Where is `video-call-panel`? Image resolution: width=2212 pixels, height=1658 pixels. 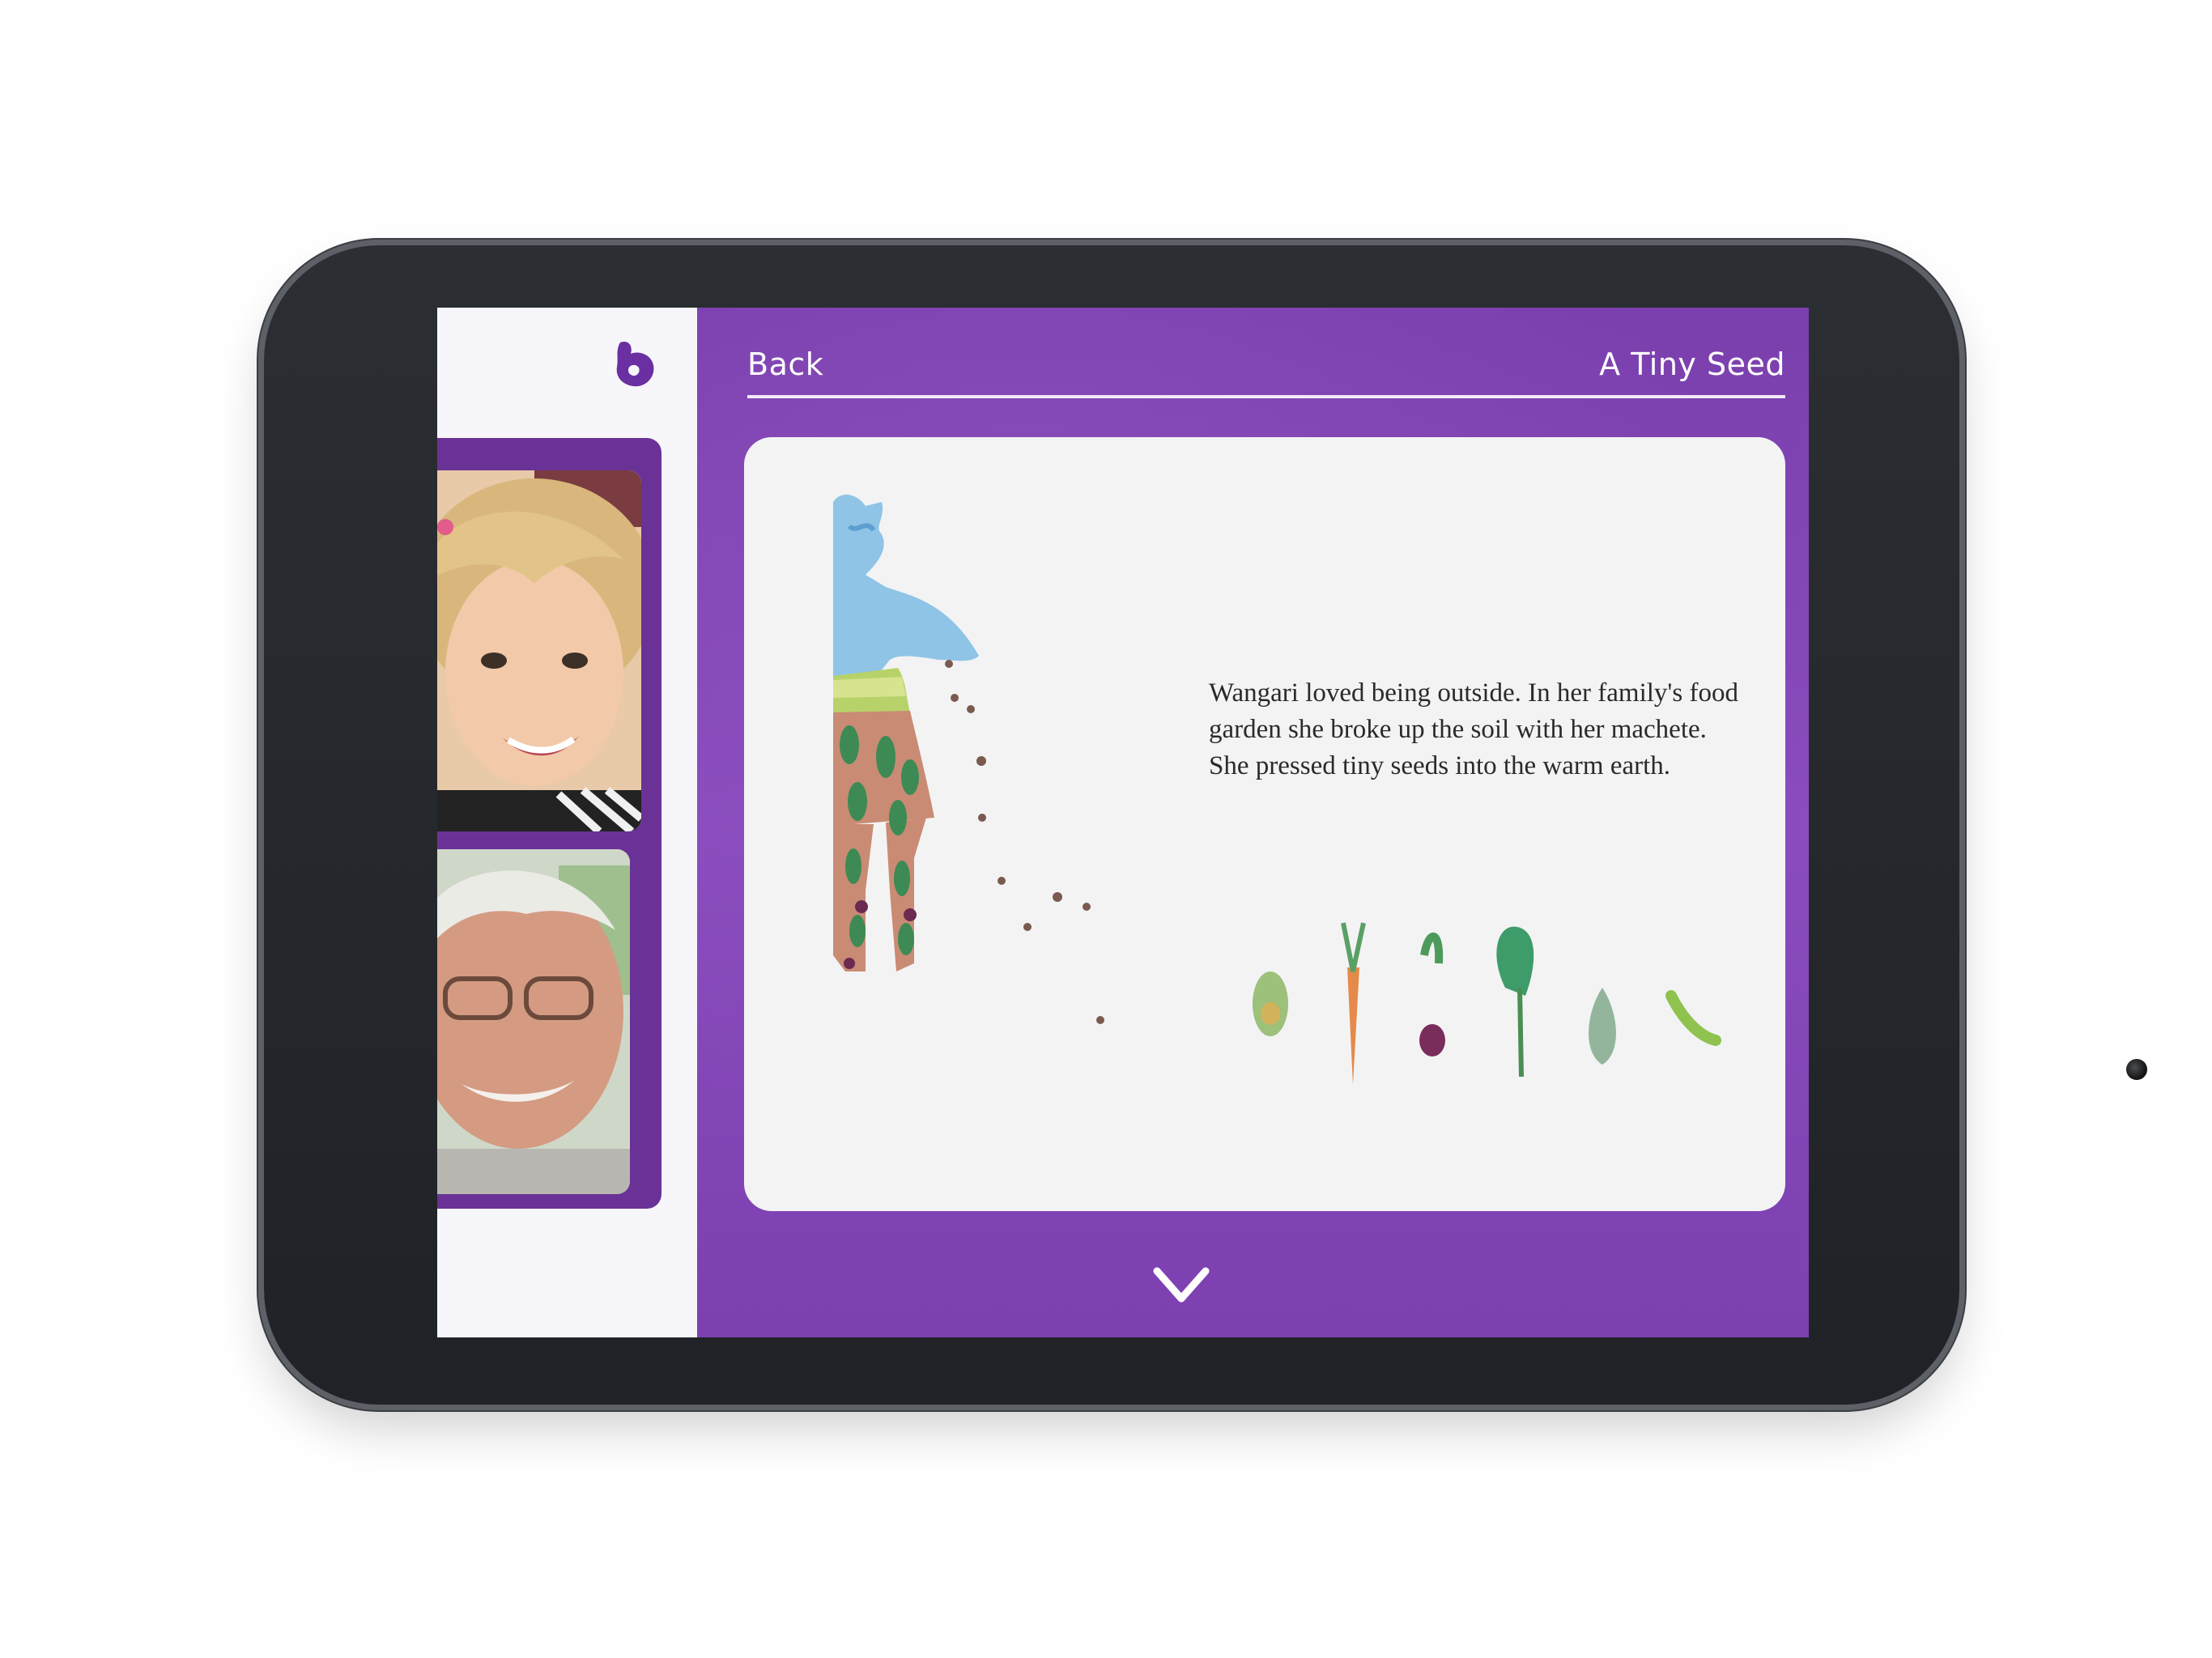
video-call-panel is located at coordinates (549, 823).